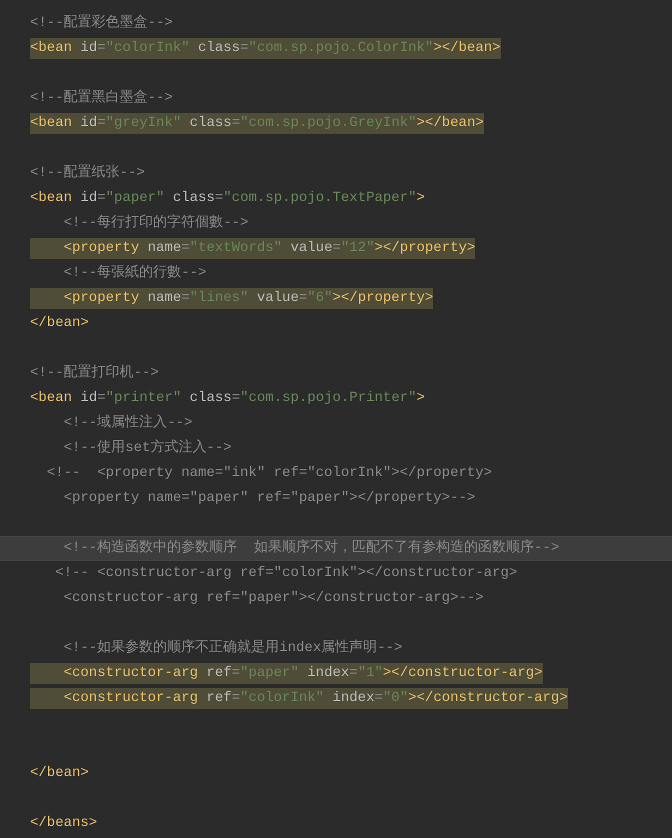 The image size is (672, 838). What do you see at coordinates (232, 648) in the screenshot?
I see `code-line: <!--如果参数的顺序不正确就是用index属性声明-->` at bounding box center [232, 648].